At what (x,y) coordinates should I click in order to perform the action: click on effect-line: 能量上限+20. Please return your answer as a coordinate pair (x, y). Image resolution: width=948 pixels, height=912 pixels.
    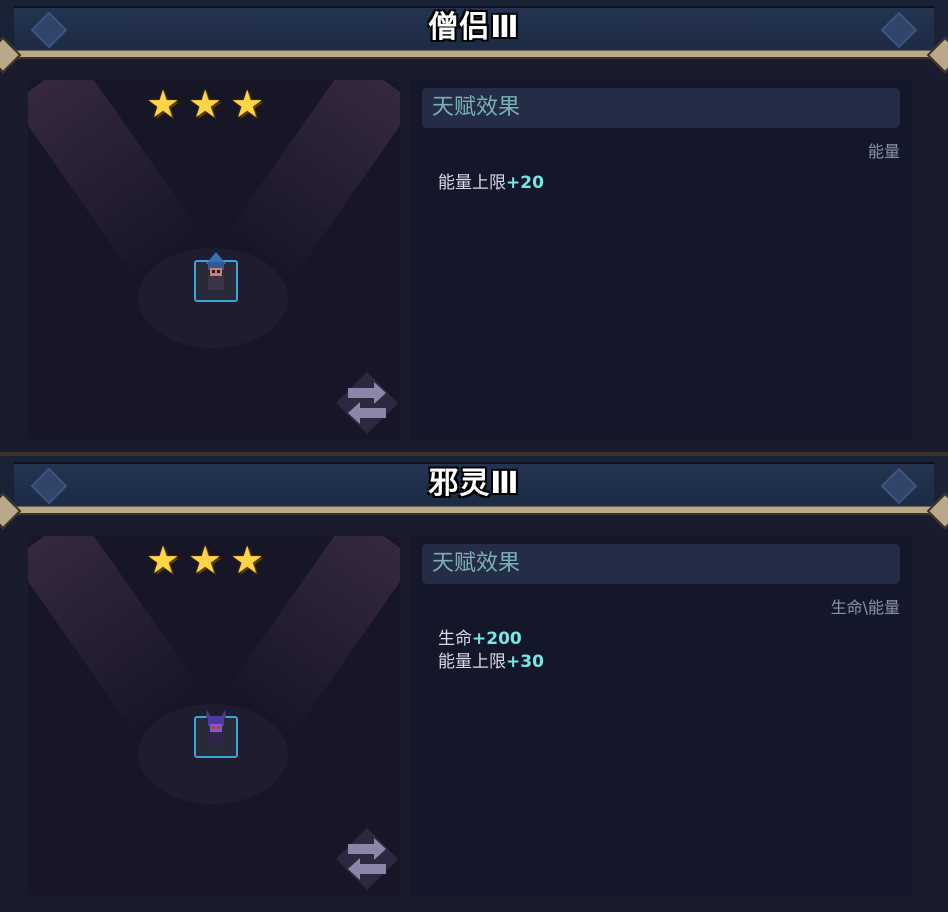
    Looking at the image, I should click on (491, 183).